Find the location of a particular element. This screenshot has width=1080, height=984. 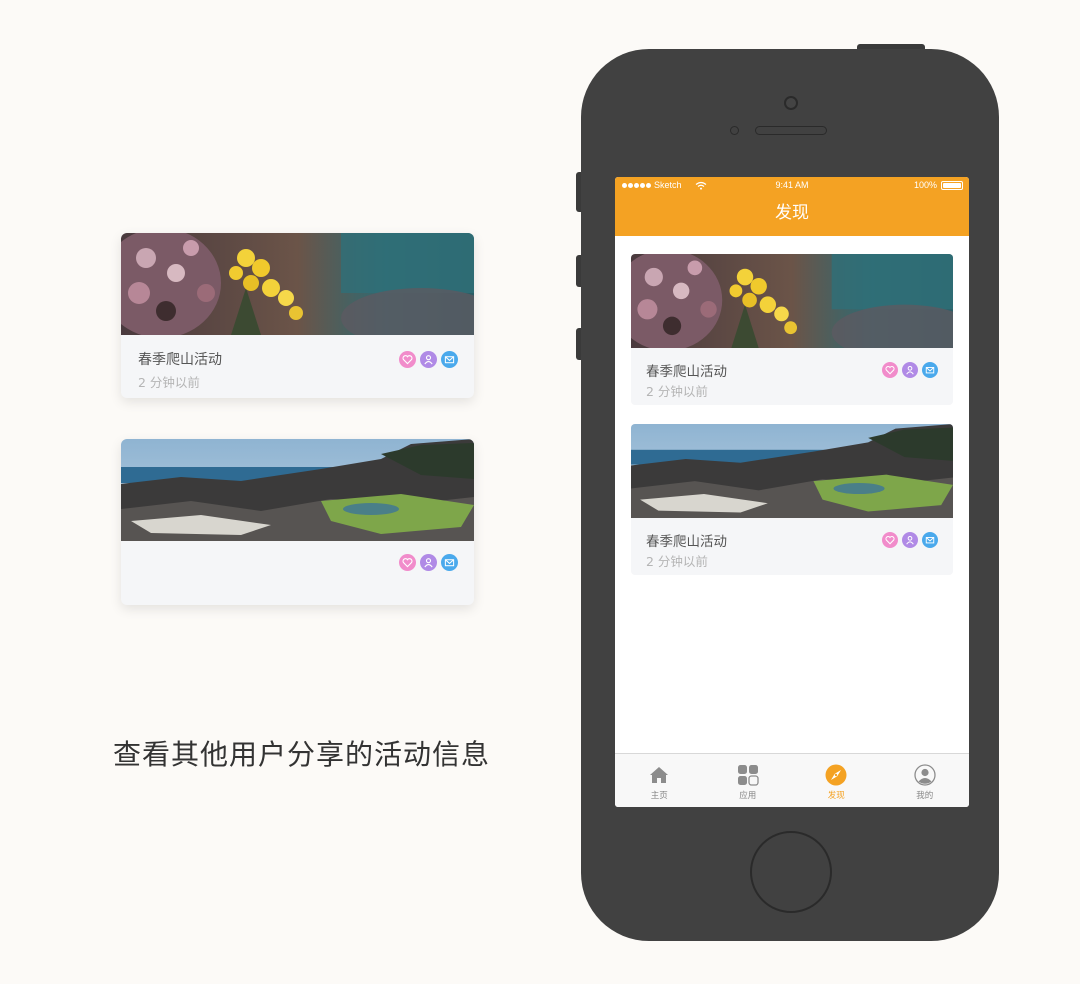

front-camera is located at coordinates (791, 103).